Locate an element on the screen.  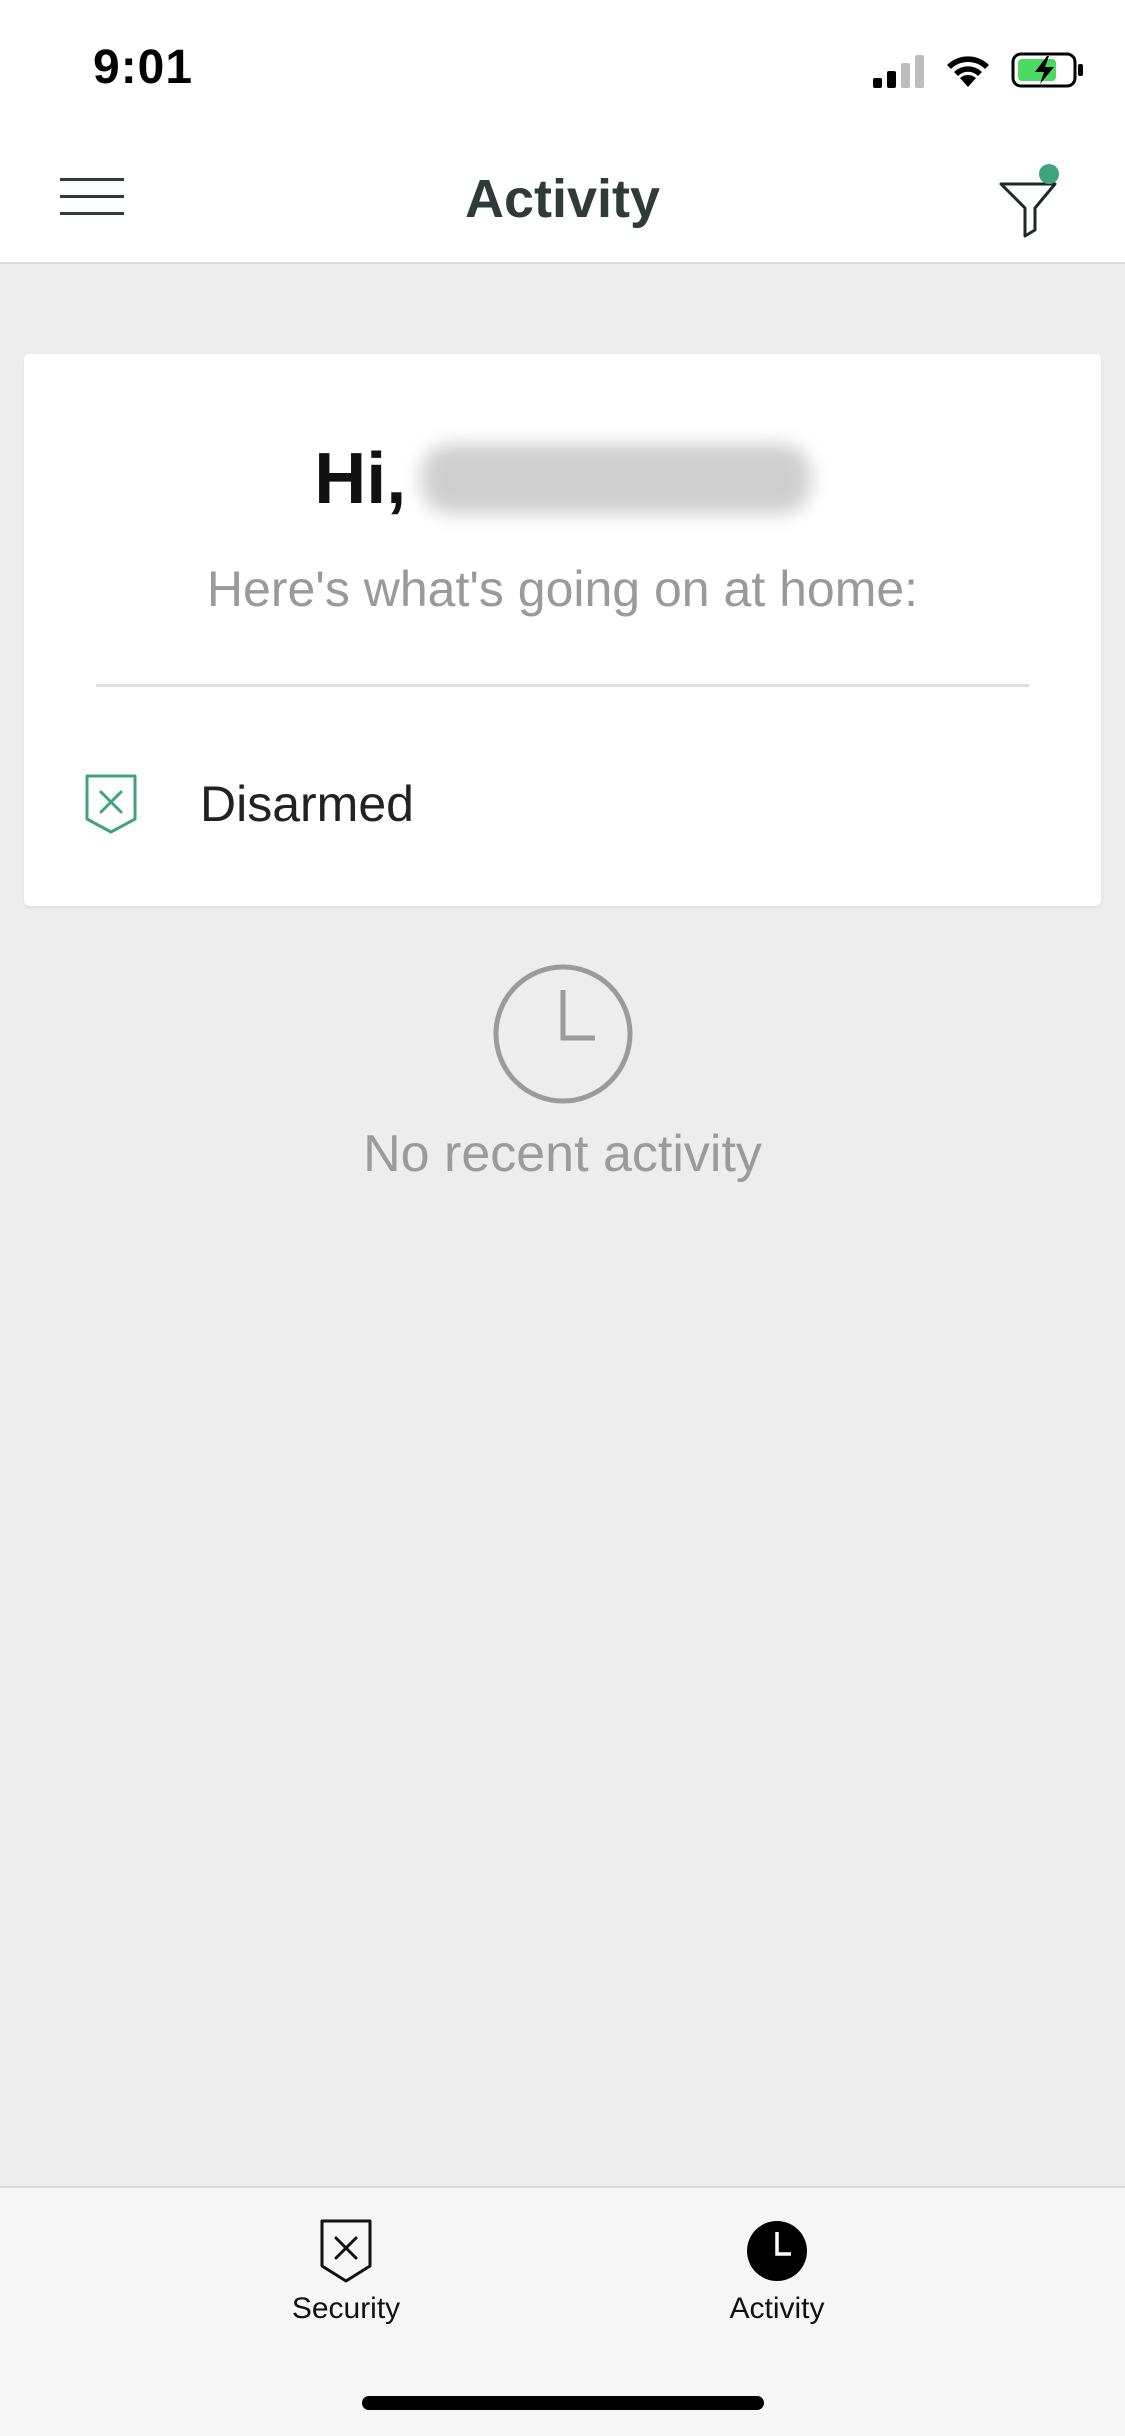
home-indicator is located at coordinates (563, 2403).